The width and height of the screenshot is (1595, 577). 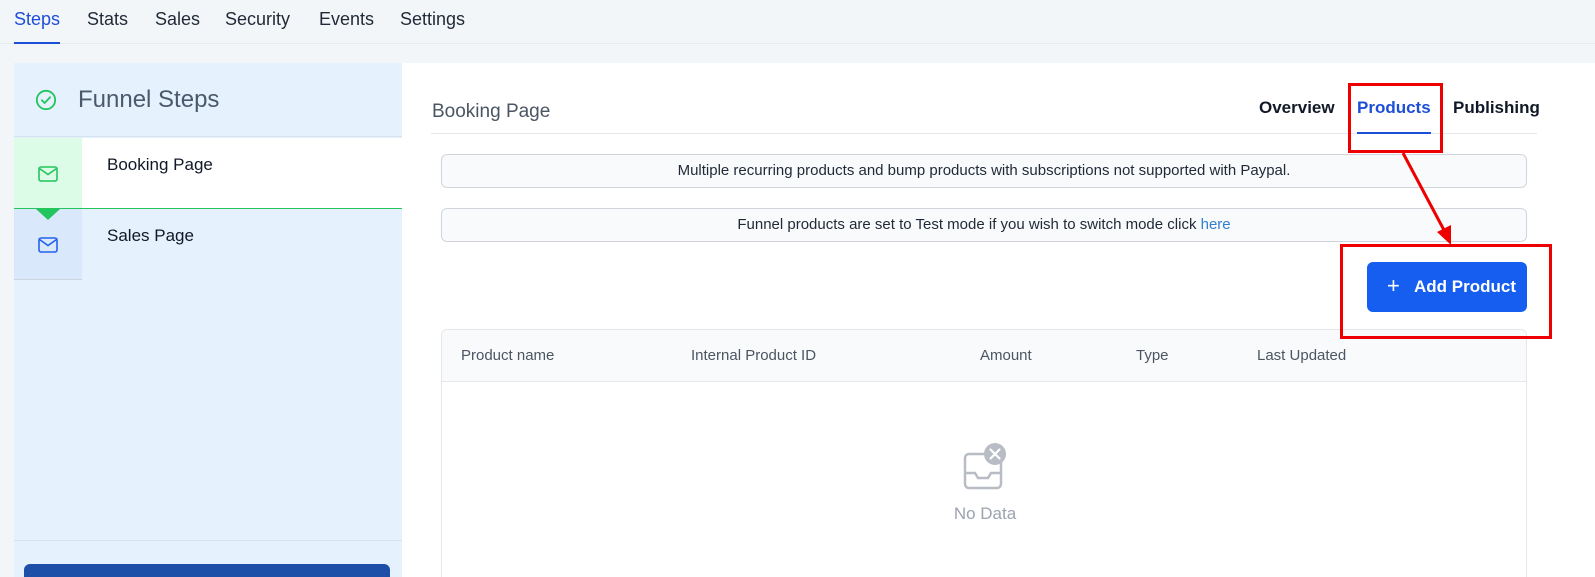 I want to click on step-label: Sales Page, so click(x=150, y=235).